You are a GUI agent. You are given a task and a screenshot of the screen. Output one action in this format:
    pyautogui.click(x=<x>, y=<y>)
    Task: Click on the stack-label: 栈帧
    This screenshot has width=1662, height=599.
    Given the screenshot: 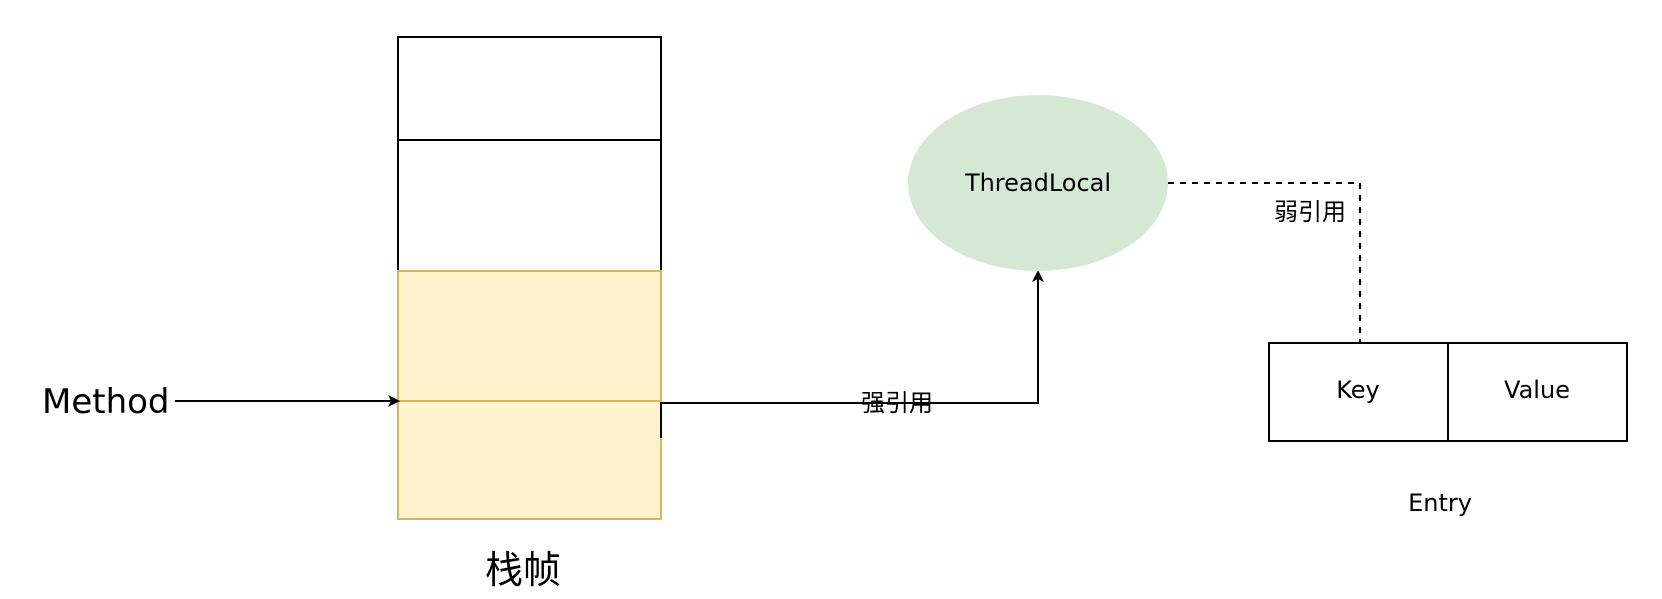 What is the action you would take?
    pyautogui.click(x=523, y=570)
    